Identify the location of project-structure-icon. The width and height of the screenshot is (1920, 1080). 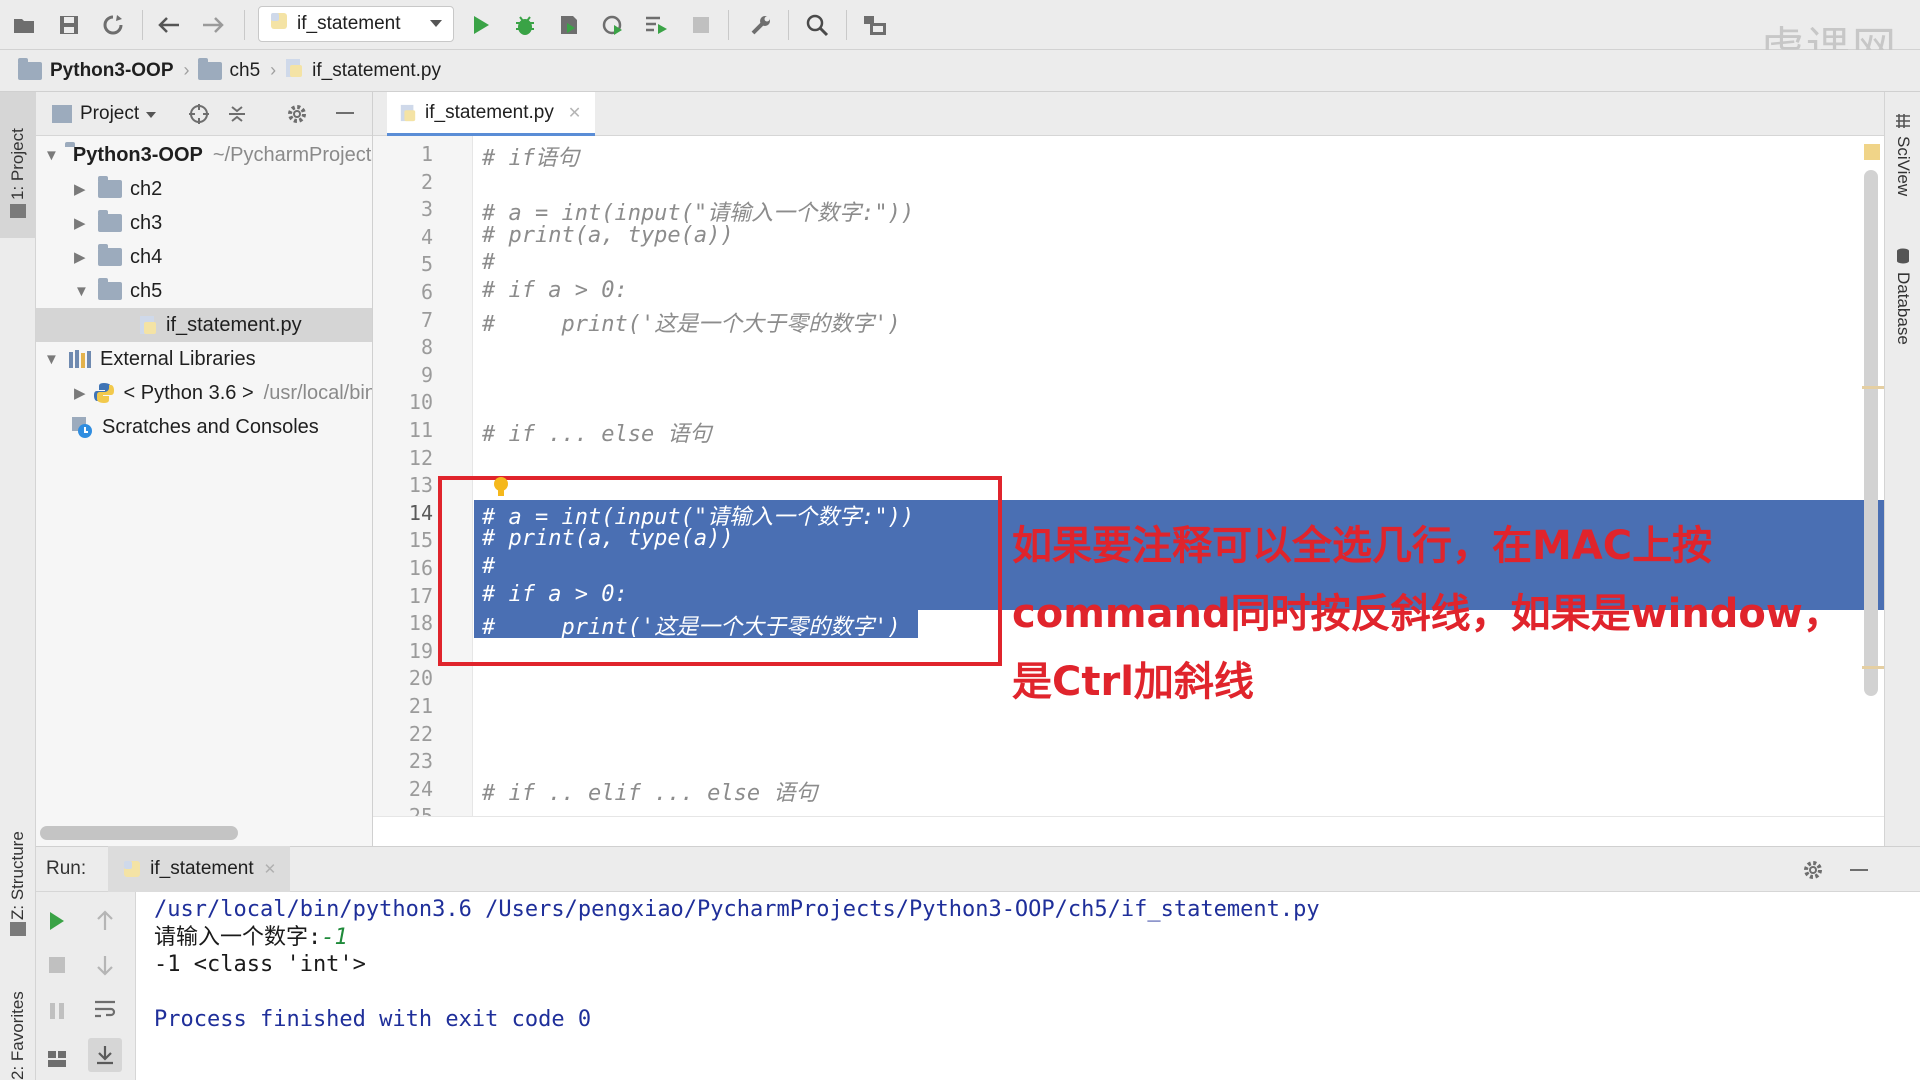
(875, 25).